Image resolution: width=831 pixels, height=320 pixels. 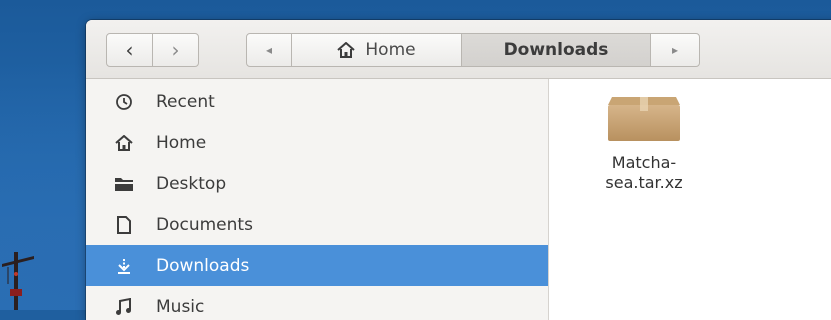 I want to click on sidebar-item-label: Desktop, so click(x=191, y=183).